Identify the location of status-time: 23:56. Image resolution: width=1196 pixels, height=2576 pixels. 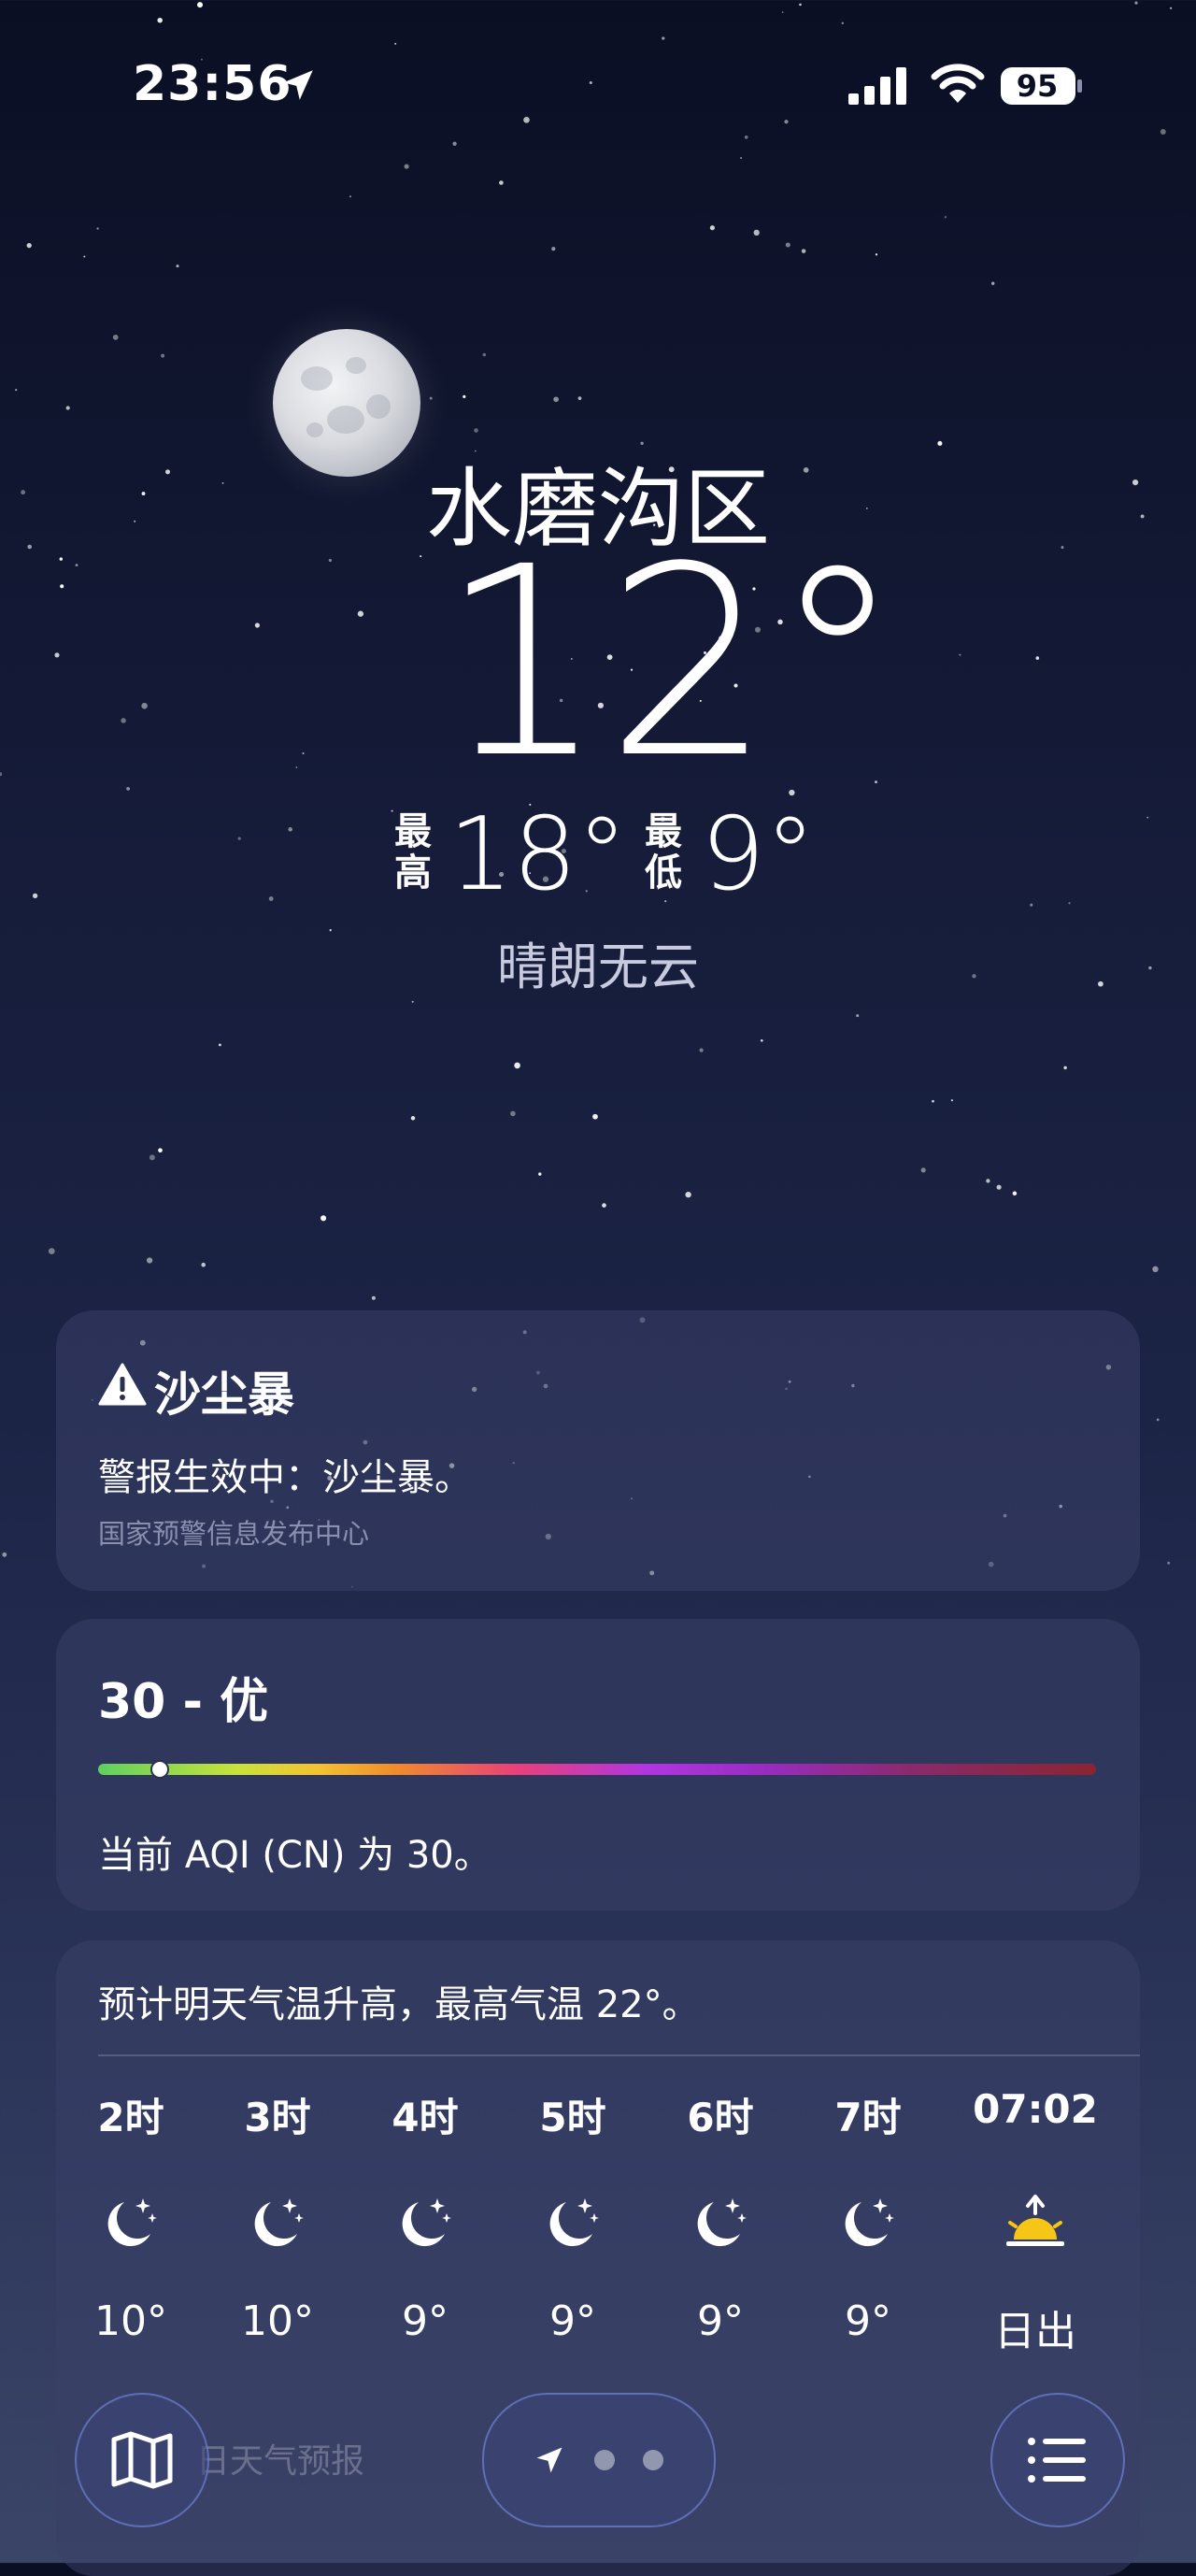
(212, 84).